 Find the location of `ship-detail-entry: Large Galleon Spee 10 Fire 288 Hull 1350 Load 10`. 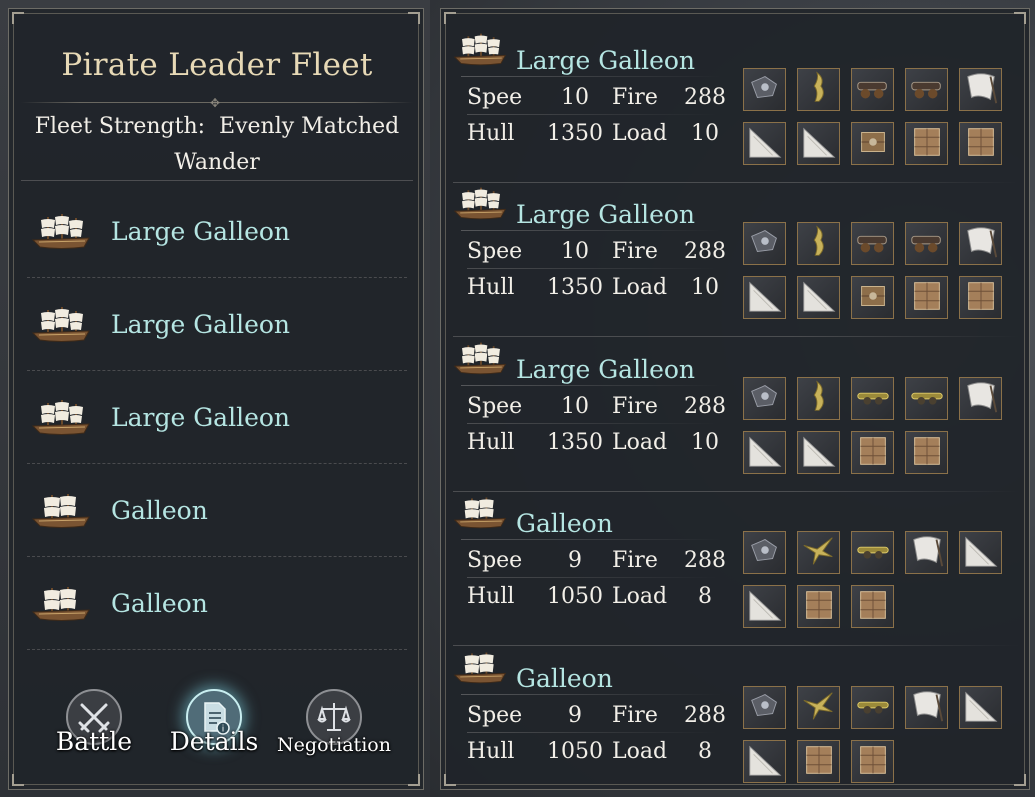

ship-detail-entry: Large Galleon Spee 10 Fire 288 Hull 1350 Load 10 is located at coordinates (736, 106).